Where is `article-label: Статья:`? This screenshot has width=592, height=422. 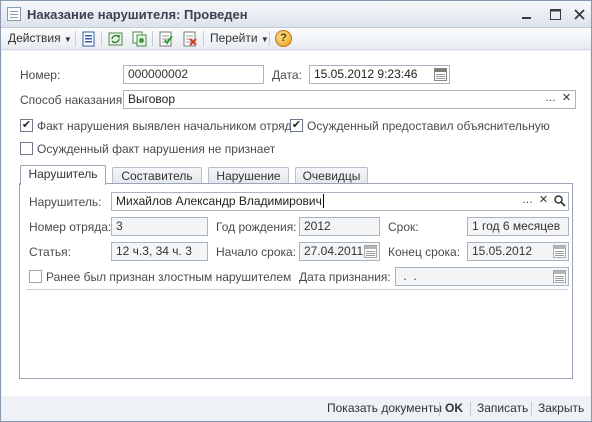
article-label: Статья: is located at coordinates (50, 252).